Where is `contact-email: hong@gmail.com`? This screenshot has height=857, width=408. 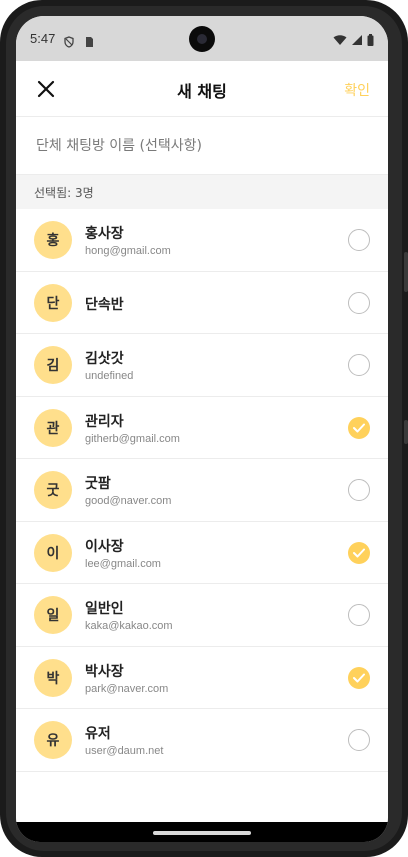 contact-email: hong@gmail.com is located at coordinates (128, 251).